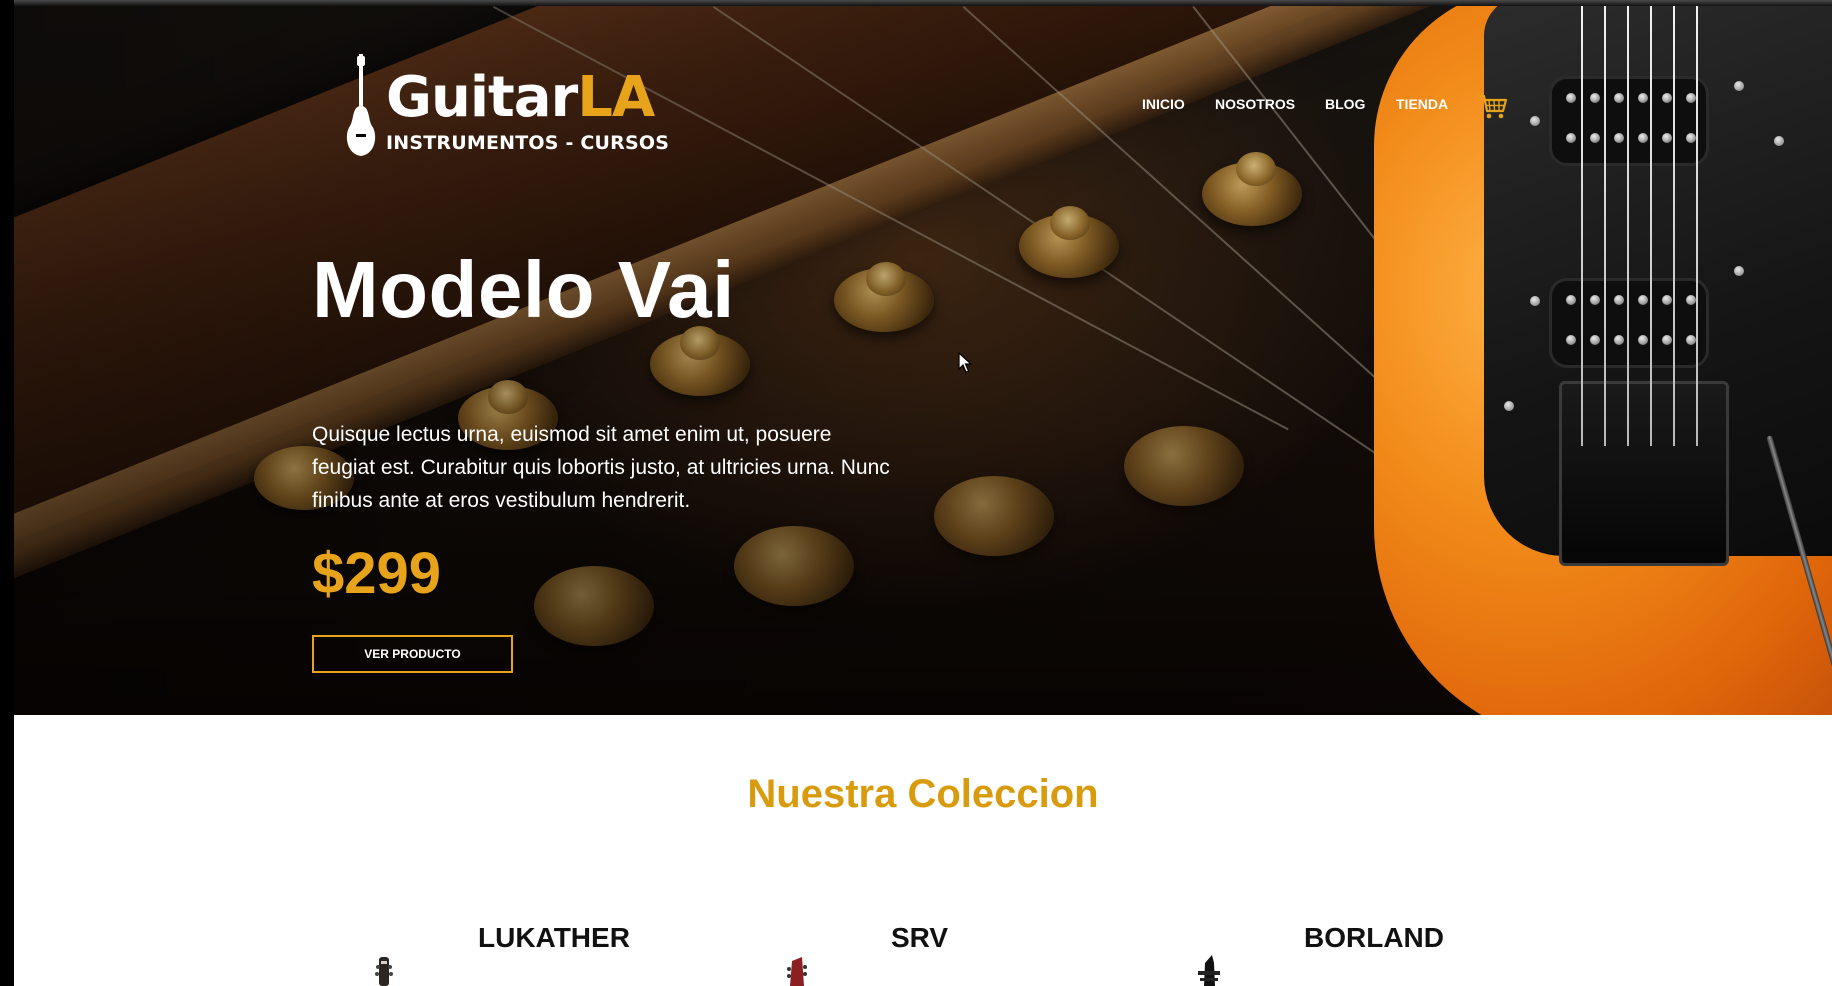 The height and width of the screenshot is (986, 1832). What do you see at coordinates (1255, 104) in the screenshot?
I see `nav-item-nosotros: NOSOTROS` at bounding box center [1255, 104].